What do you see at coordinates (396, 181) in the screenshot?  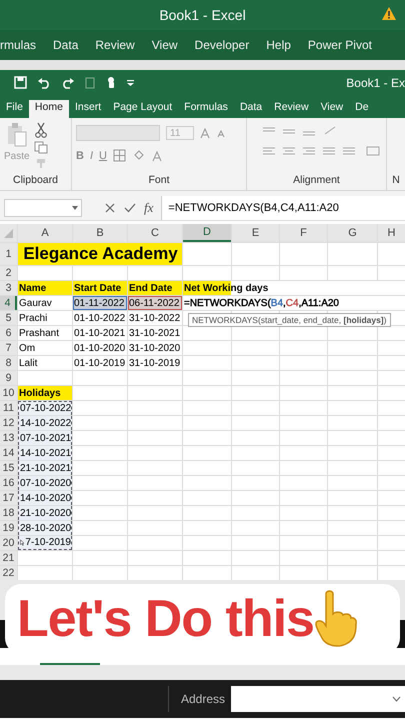 I see `group-label: N` at bounding box center [396, 181].